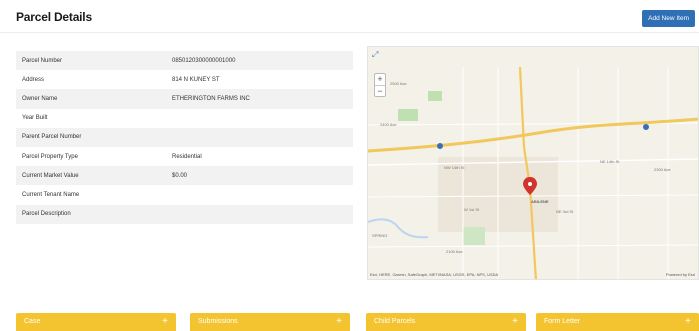 The width and height of the screenshot is (699, 331). Describe the element at coordinates (180, 175) in the screenshot. I see `detail-value: $0.00` at that location.